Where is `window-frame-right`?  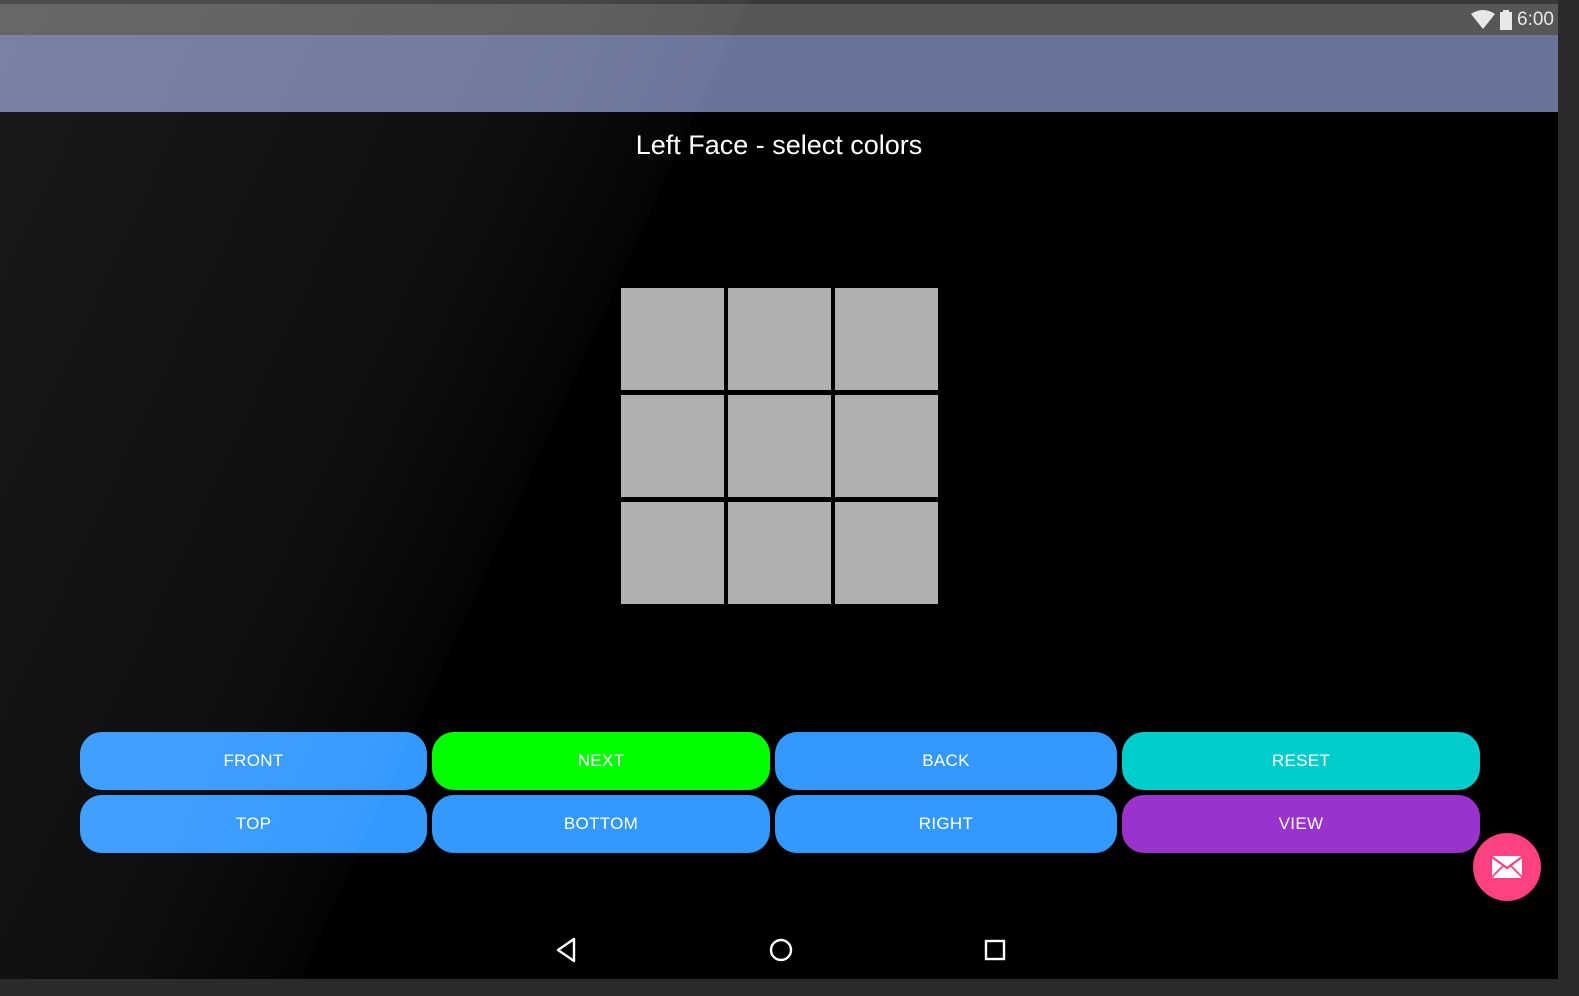
window-frame-right is located at coordinates (1568, 498).